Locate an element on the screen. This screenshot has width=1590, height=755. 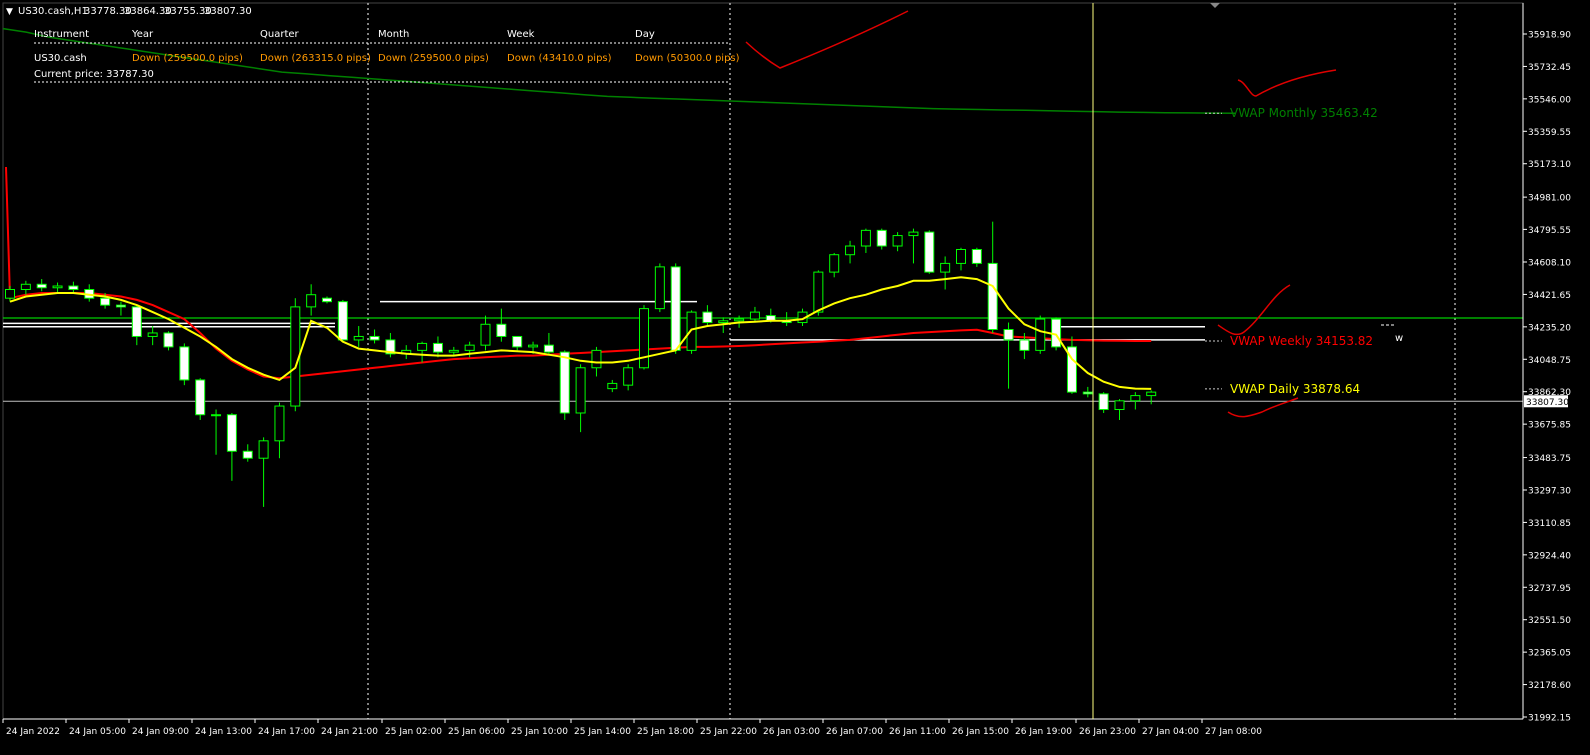
price-tick-label: 34981.00 is located at coordinates (1549, 199).